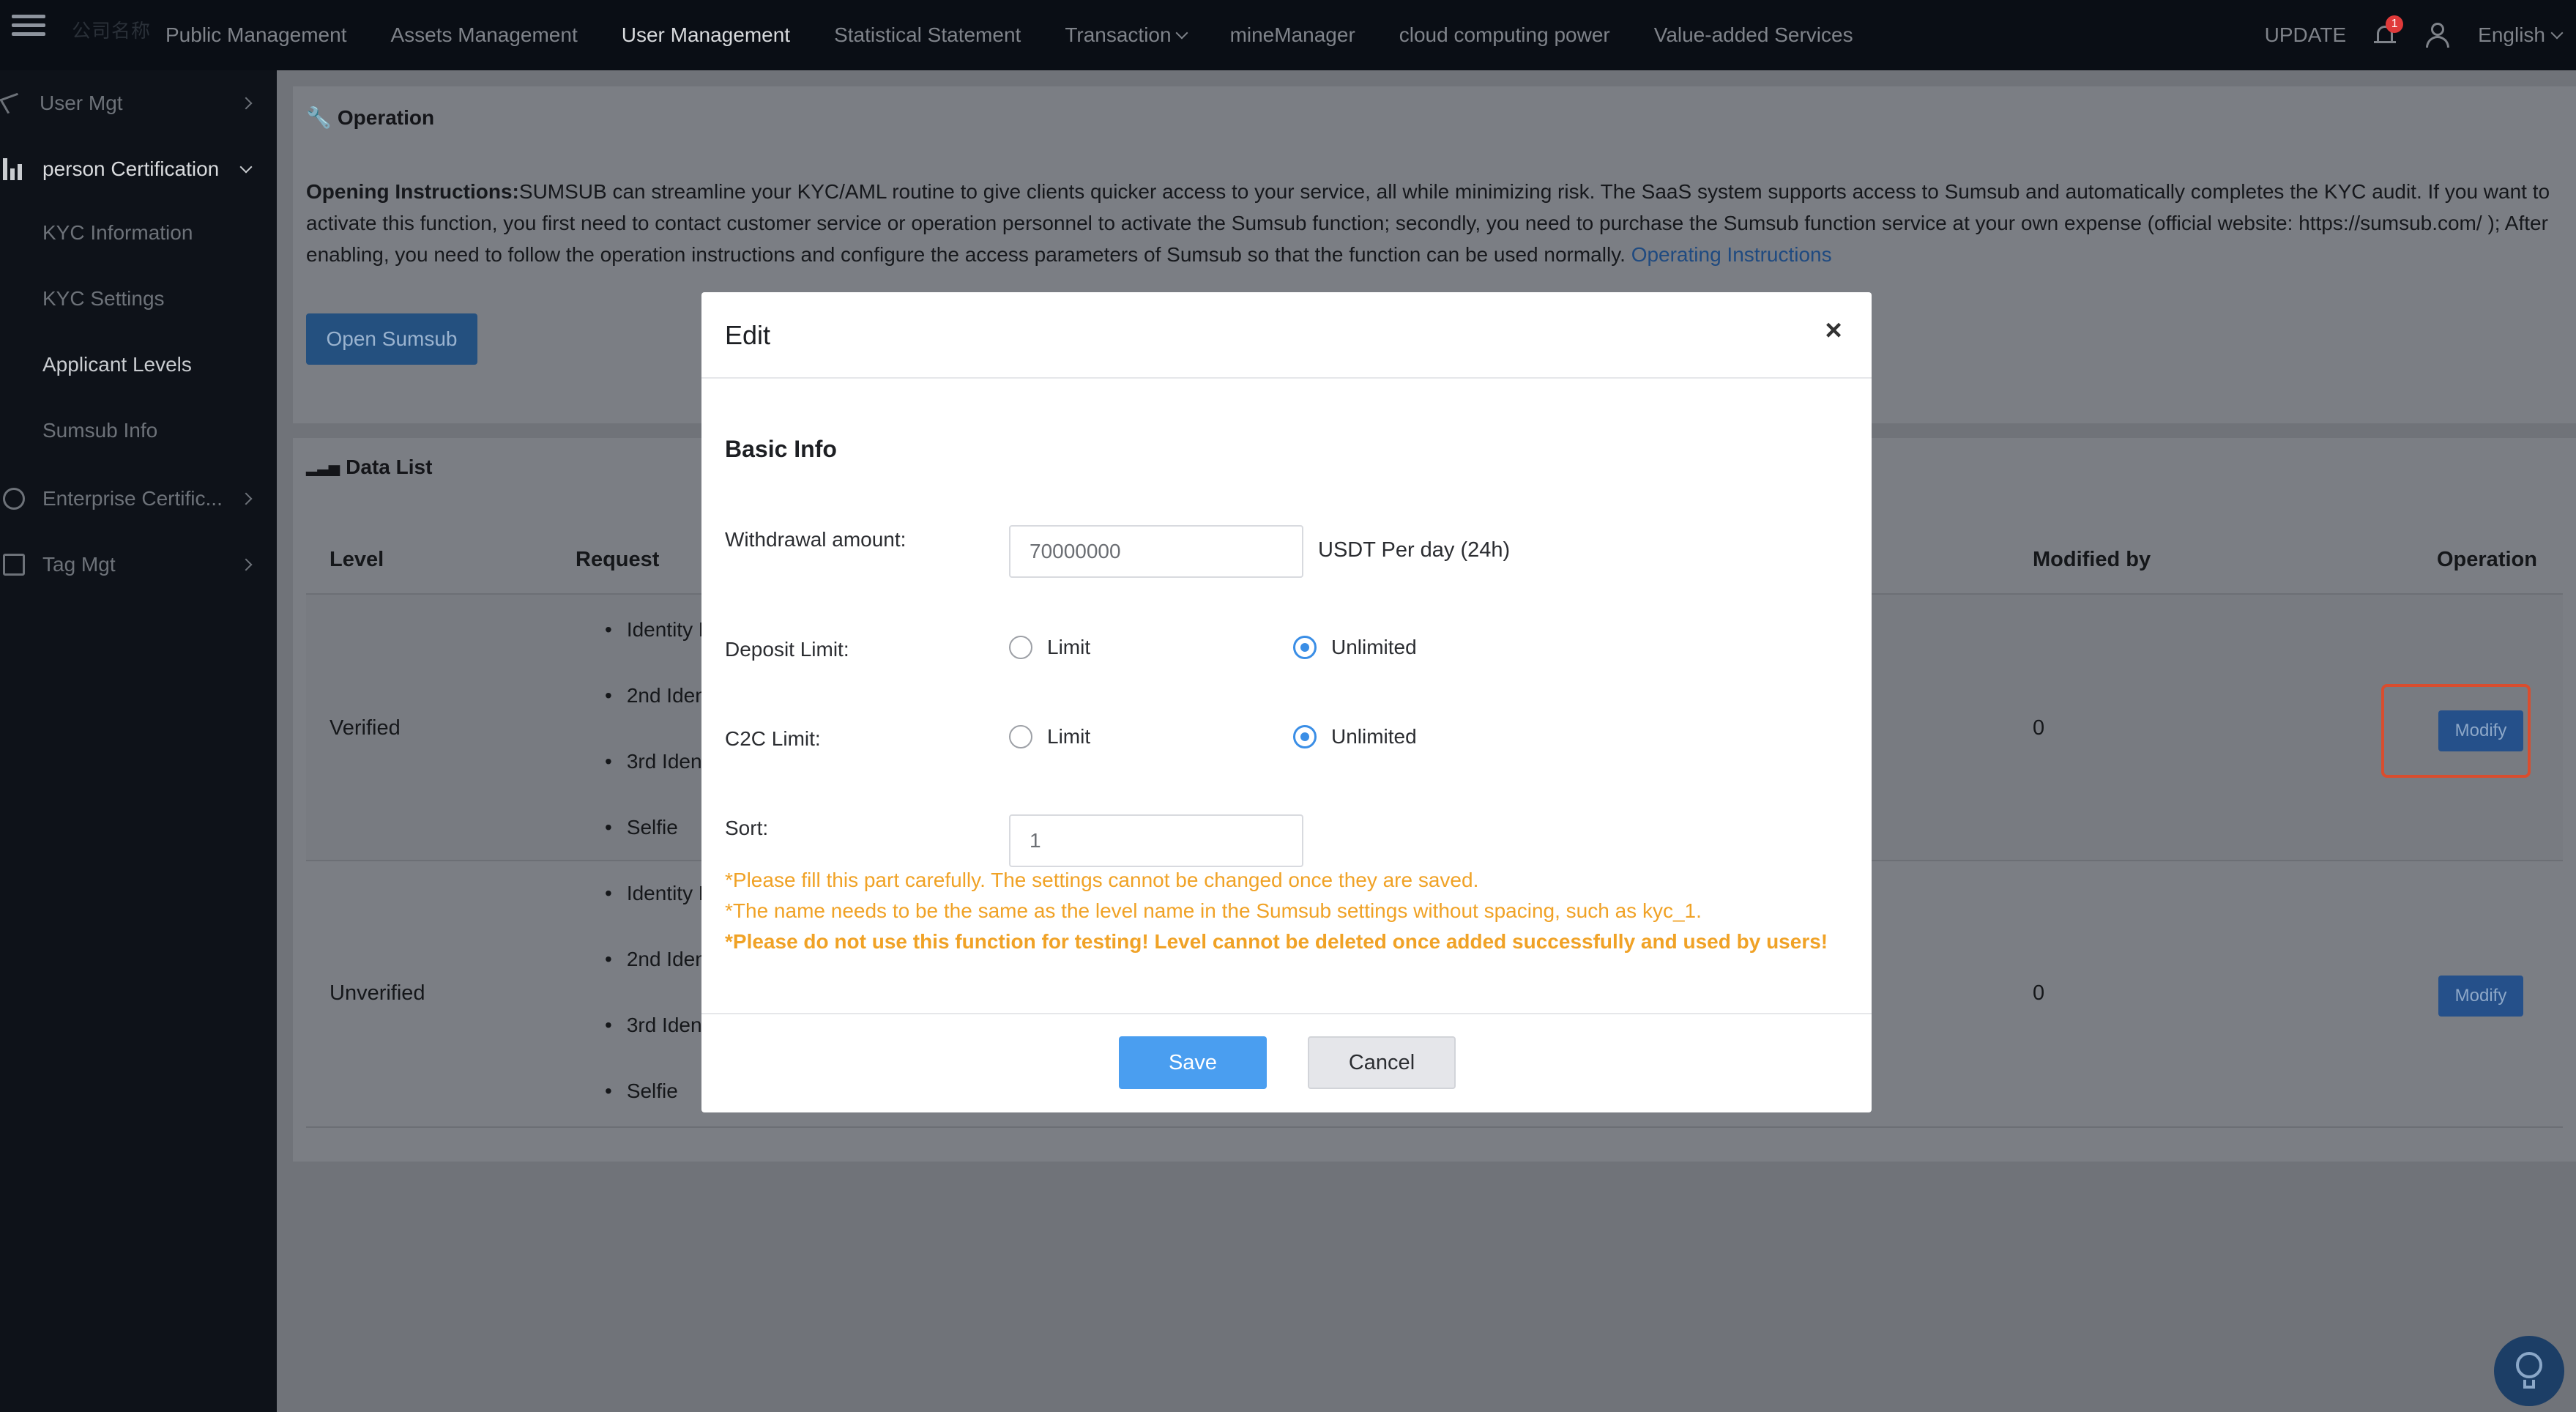  I want to click on sidebar-item-tag-mgt: Tag Mgt, so click(138, 565).